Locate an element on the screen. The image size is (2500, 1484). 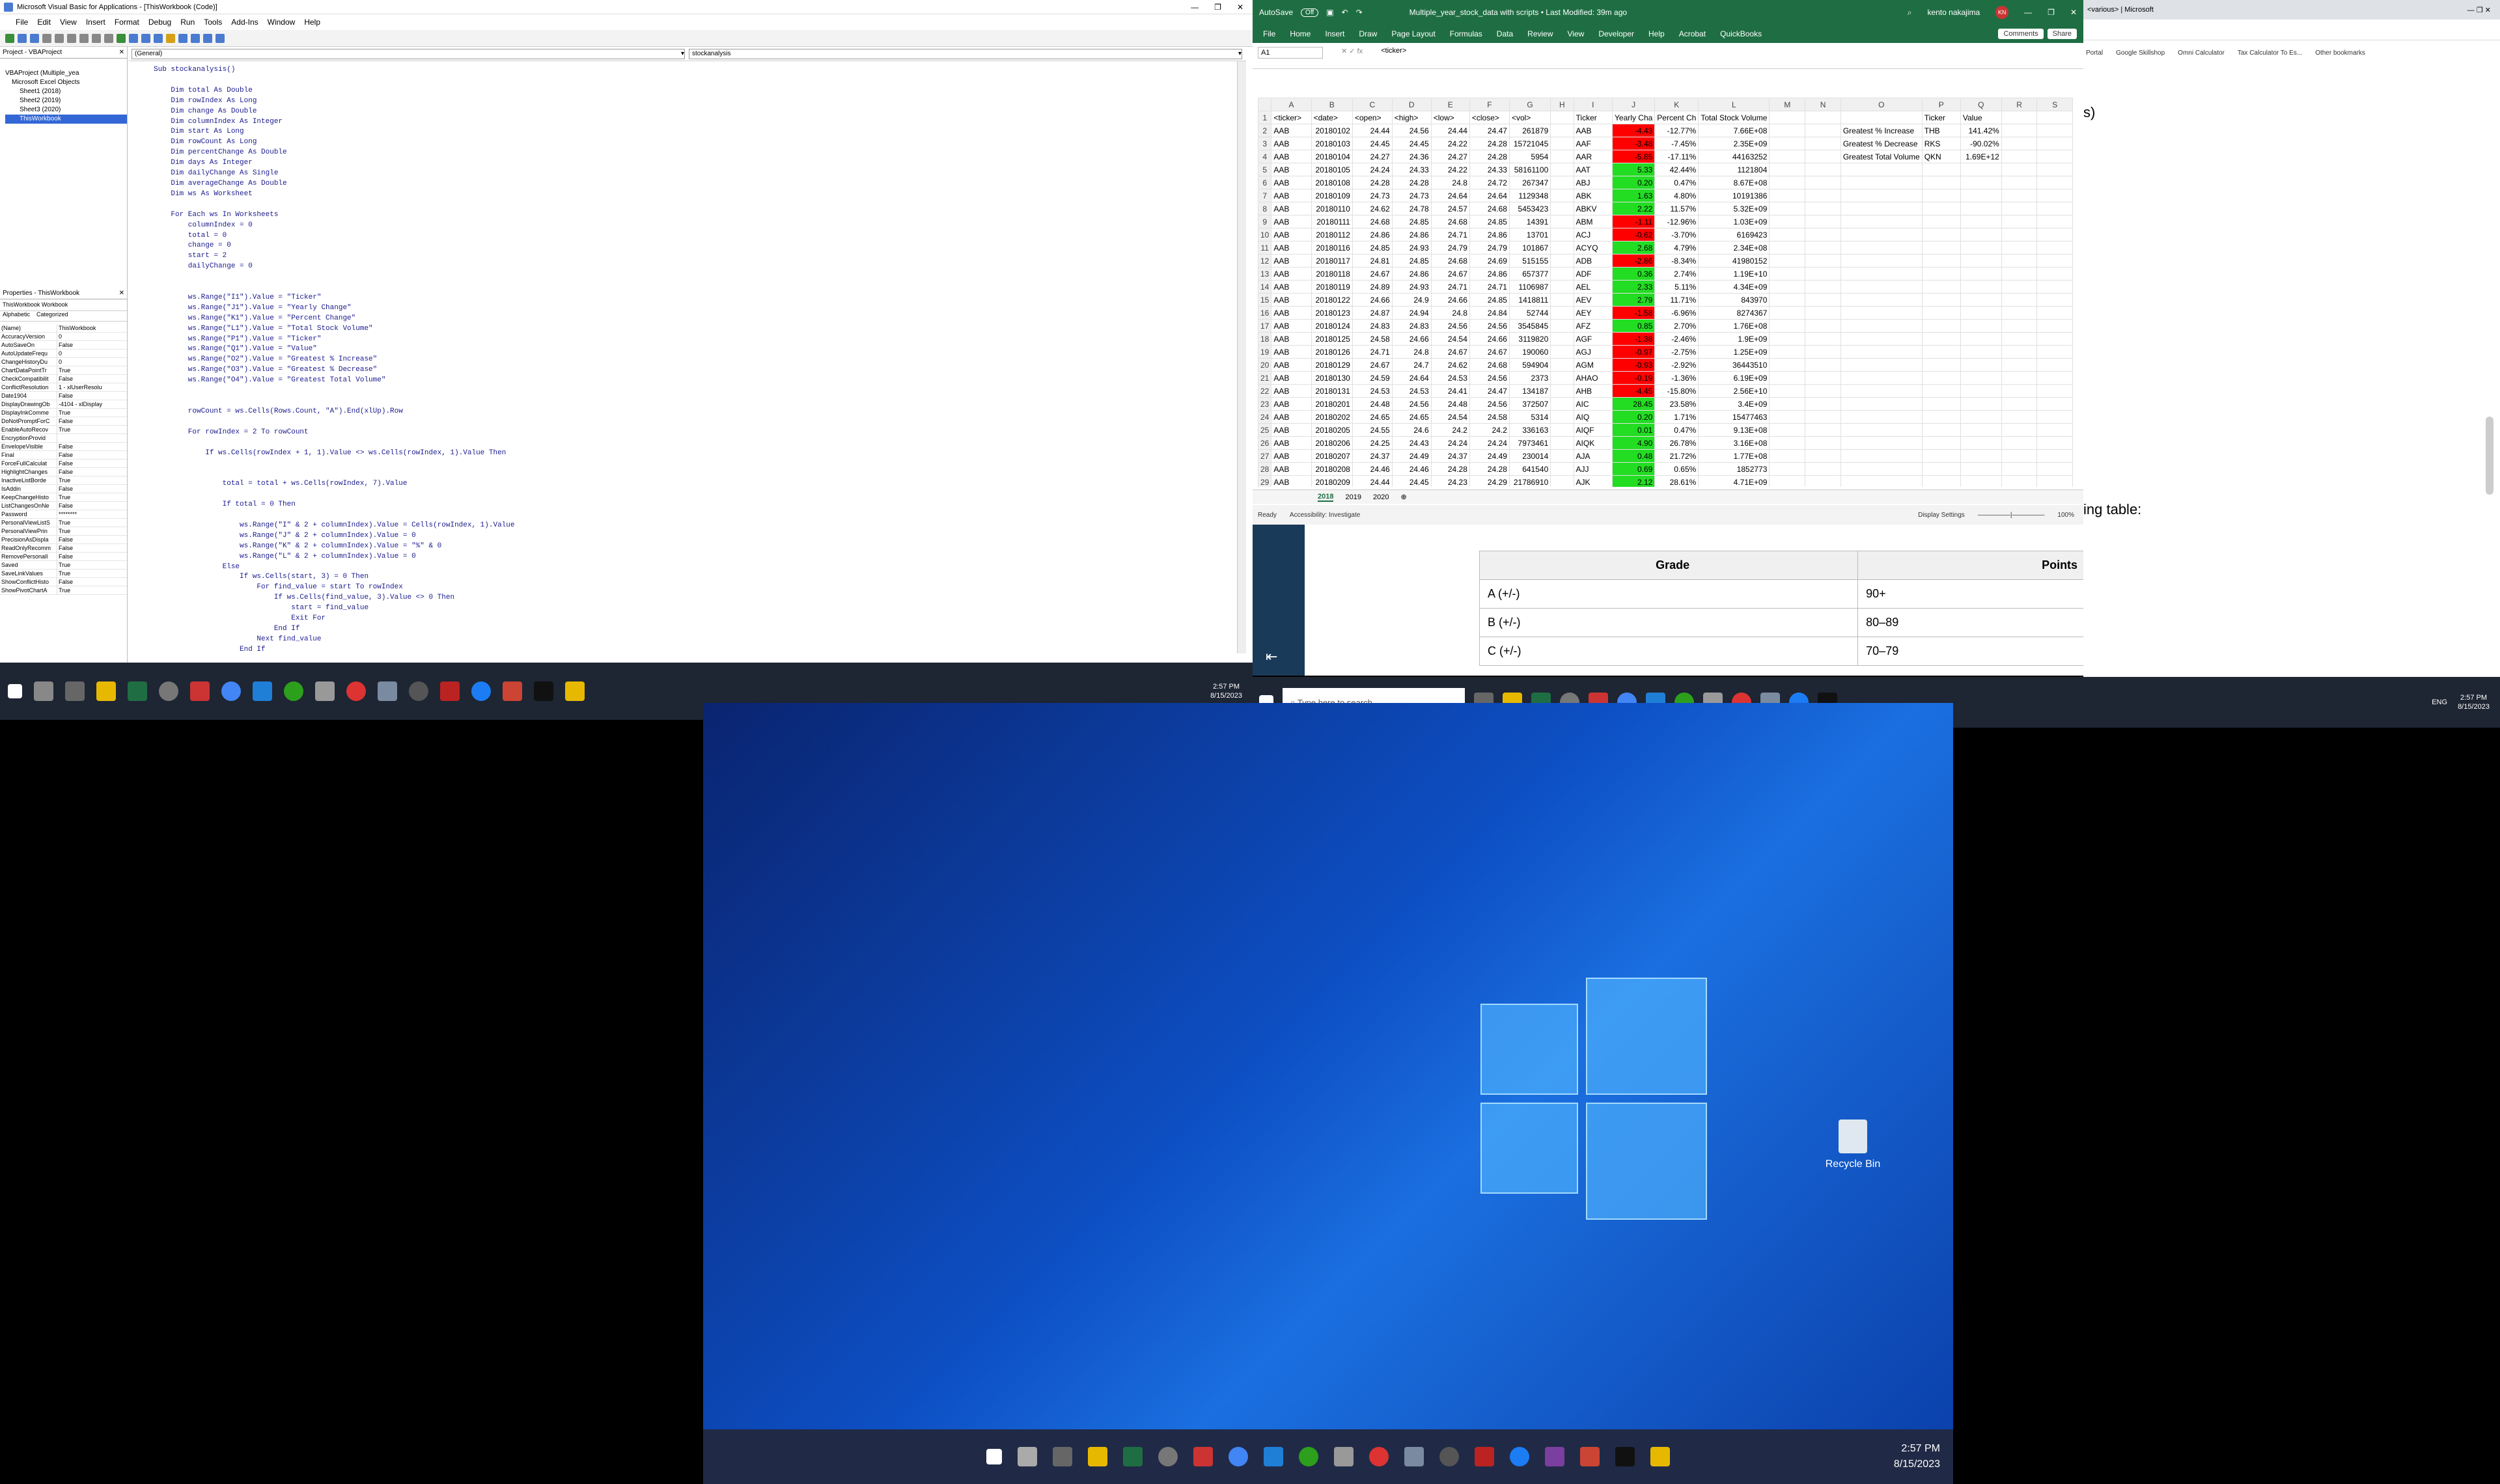
property-row: CheckCompatibilit False is located at coordinates (63, 379).